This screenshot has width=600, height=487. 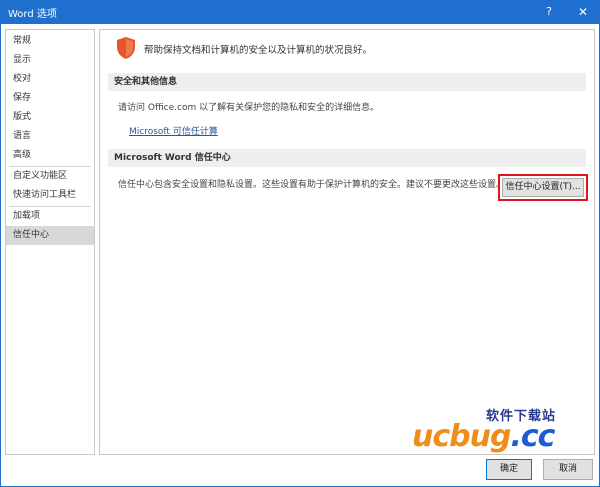 I want to click on sidebar-item-proofing: 校对, so click(x=50, y=79).